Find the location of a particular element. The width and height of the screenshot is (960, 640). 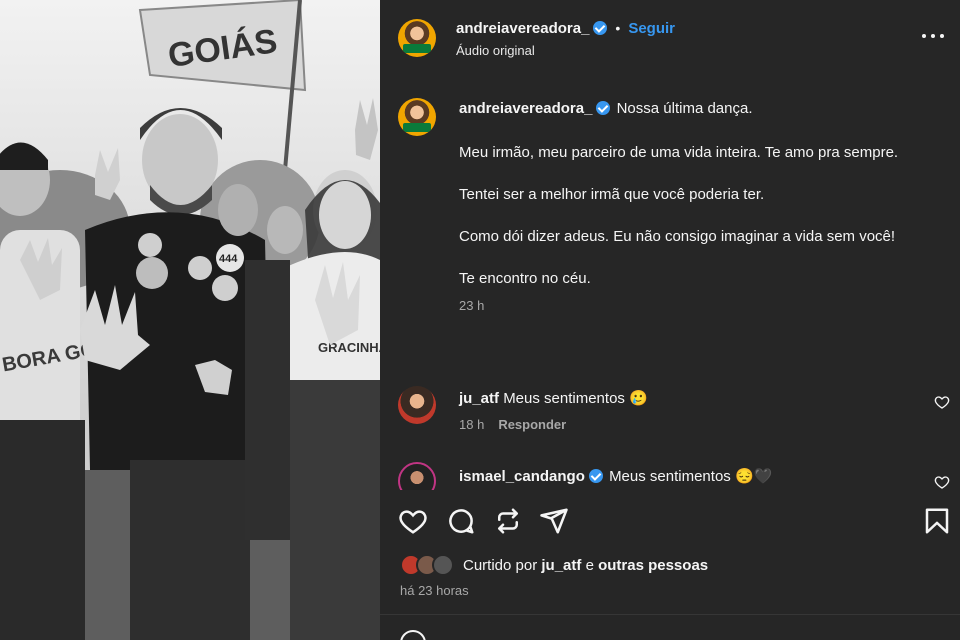

audio-label: Áudio original is located at coordinates (495, 50).